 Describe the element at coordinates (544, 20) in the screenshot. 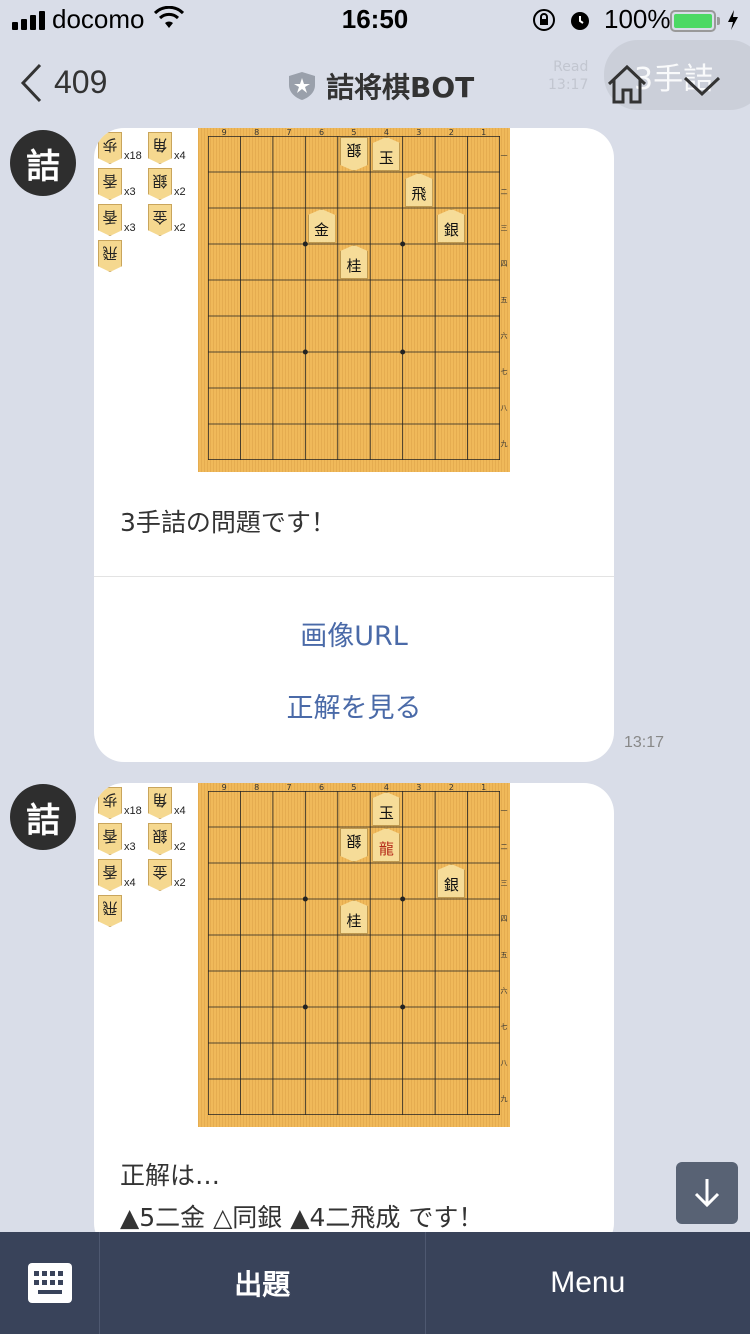

I see `rotation-lock-icon` at that location.